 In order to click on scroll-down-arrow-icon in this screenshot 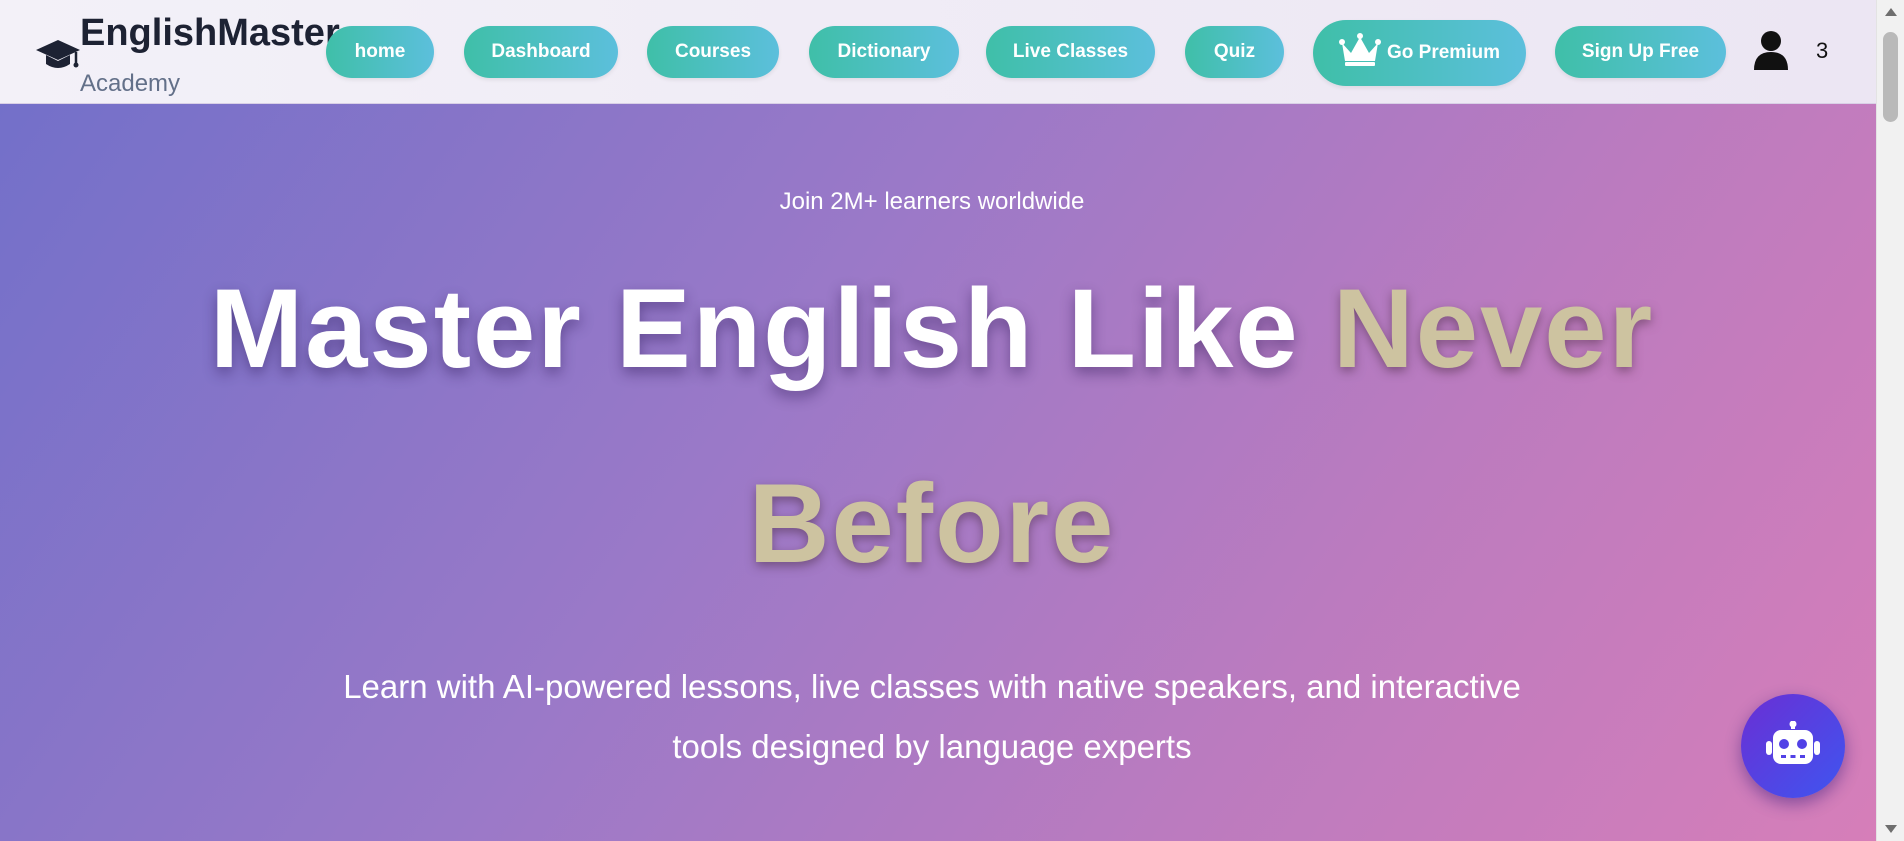, I will do `click(1891, 829)`.